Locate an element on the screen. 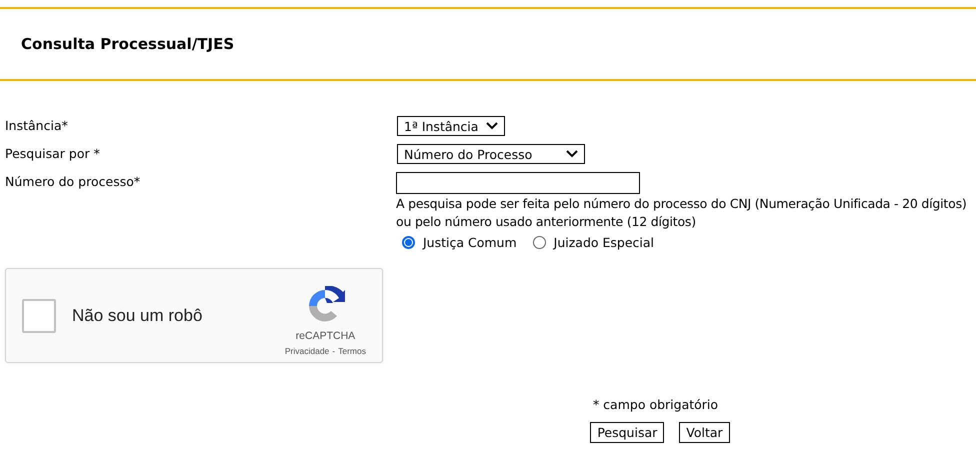  select-field: Número do Processo is located at coordinates (491, 154).